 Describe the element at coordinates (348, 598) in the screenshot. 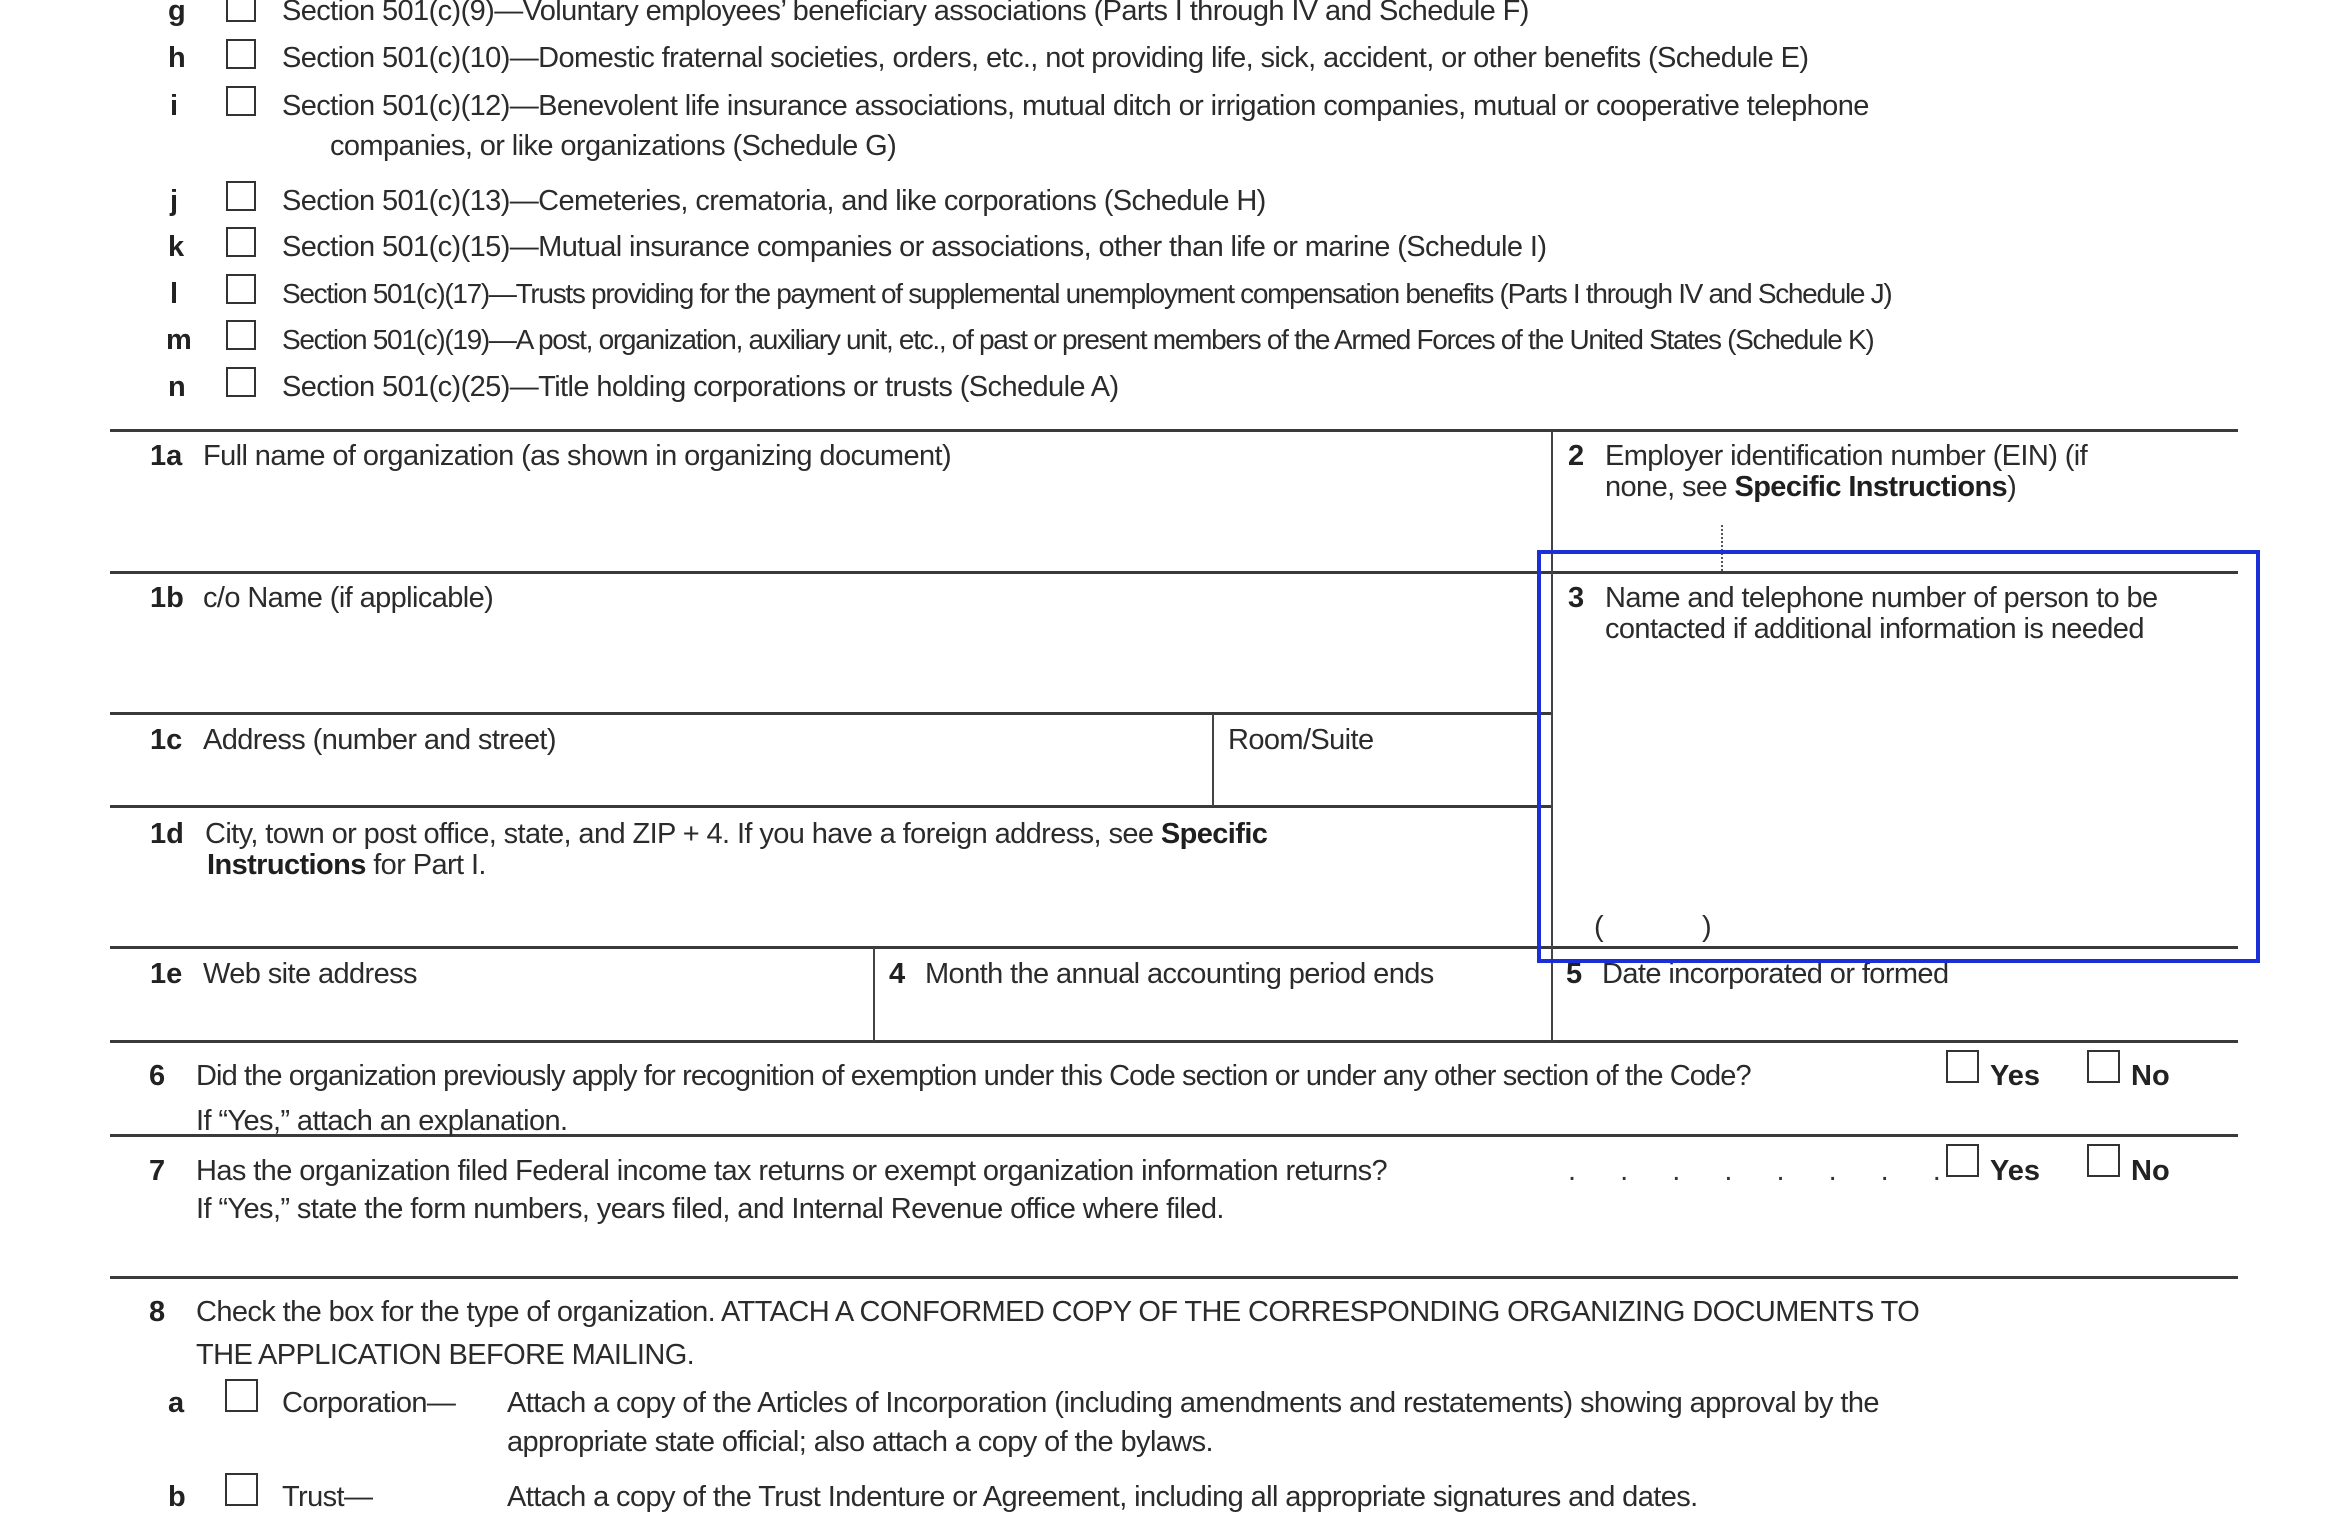

I see `field-label: c/o Name (if applicable)` at that location.